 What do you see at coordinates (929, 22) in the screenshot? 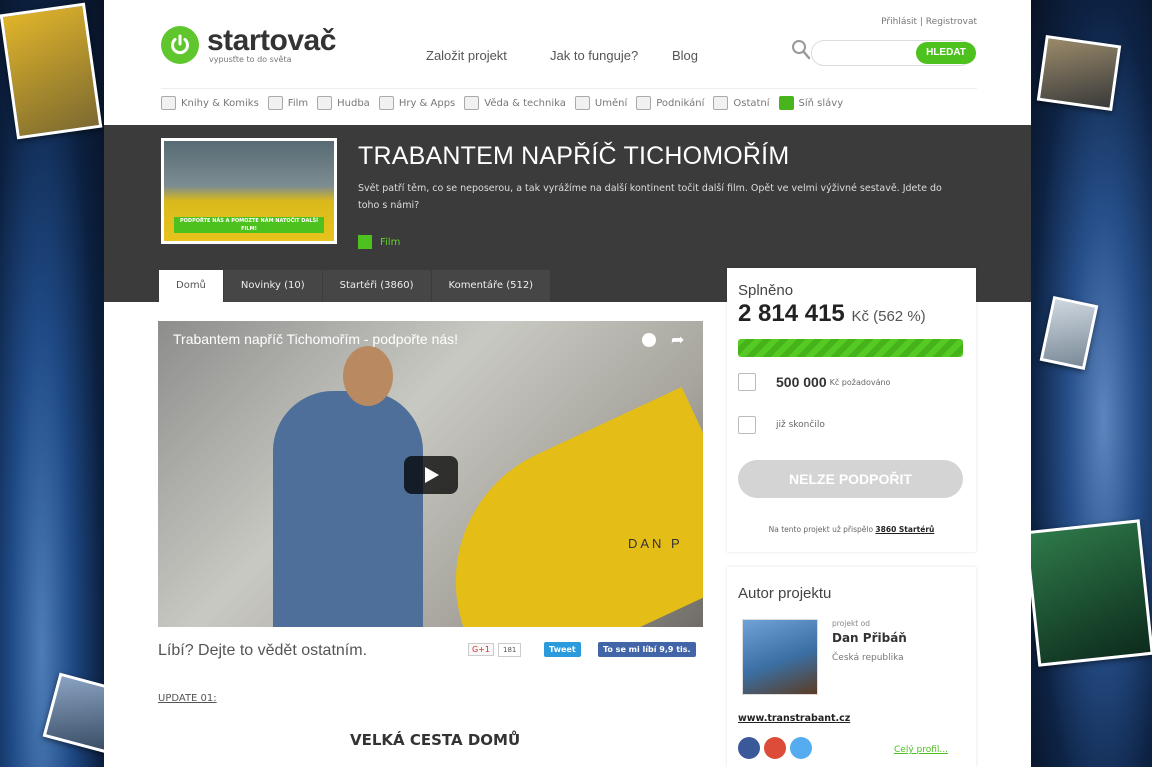
I see `login-links: Přihlásit | Registrovat` at bounding box center [929, 22].